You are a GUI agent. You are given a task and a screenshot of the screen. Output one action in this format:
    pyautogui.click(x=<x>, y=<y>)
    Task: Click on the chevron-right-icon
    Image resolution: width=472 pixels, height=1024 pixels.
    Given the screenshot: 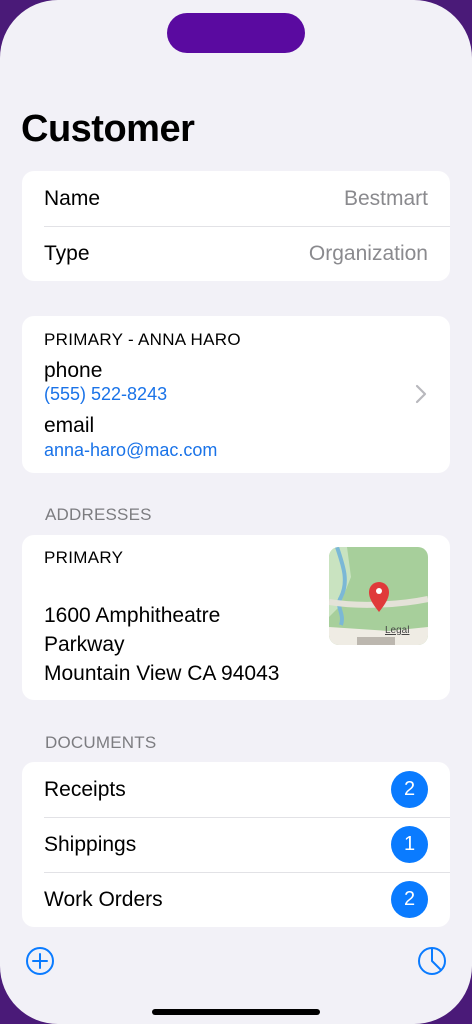 What is the action you would take?
    pyautogui.click(x=421, y=396)
    